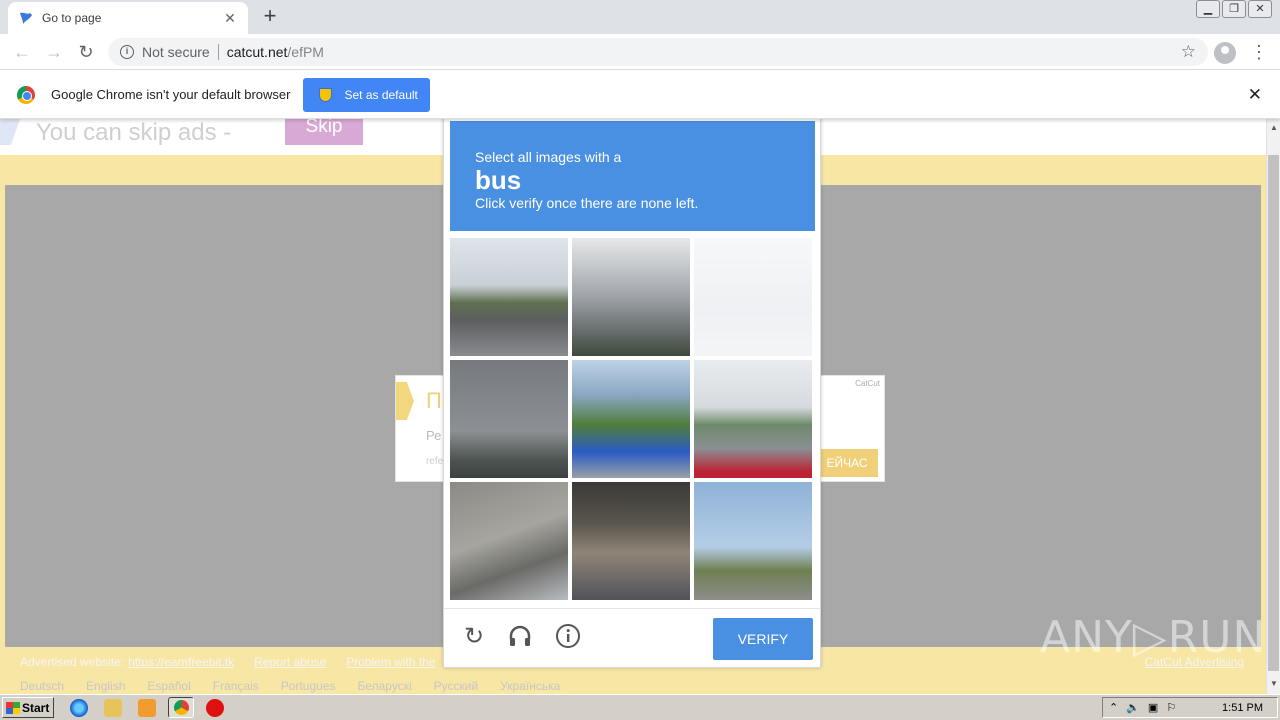 The image size is (1280, 720). I want to click on browser-toolbar: ← → ↻ i Not secure catcut.net /efPM ☆ ⋮, so click(640, 52).